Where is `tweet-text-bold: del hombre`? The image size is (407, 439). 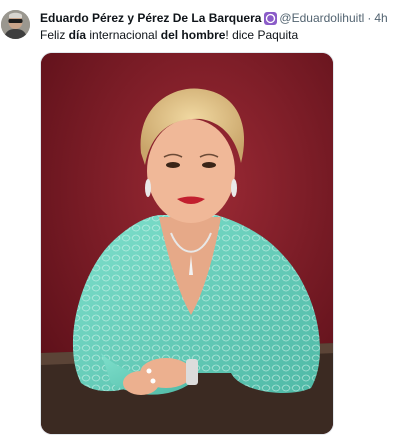 tweet-text-bold: del hombre is located at coordinates (193, 35).